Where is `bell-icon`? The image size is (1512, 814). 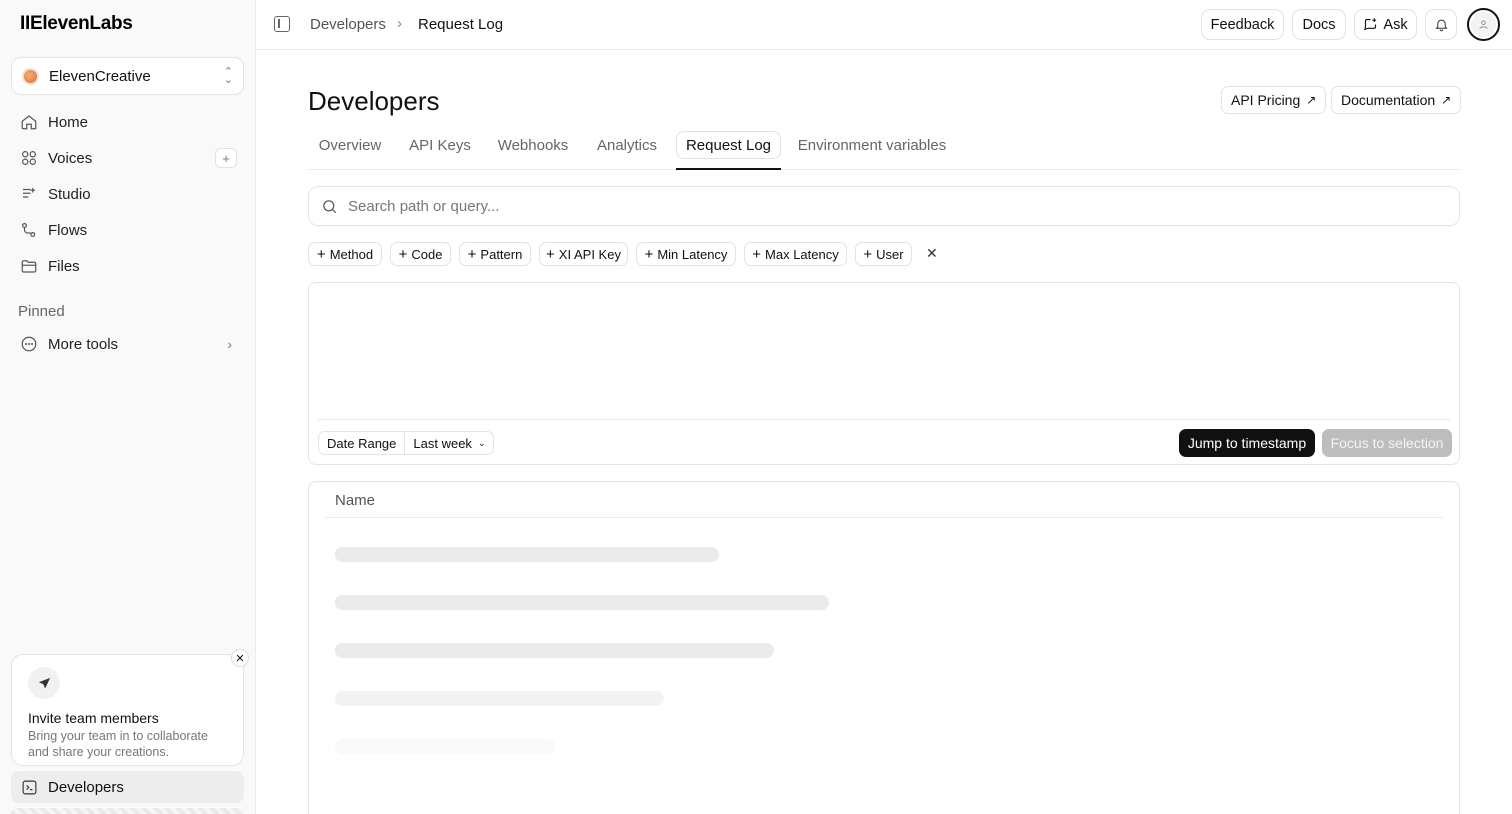 bell-icon is located at coordinates (1441, 25).